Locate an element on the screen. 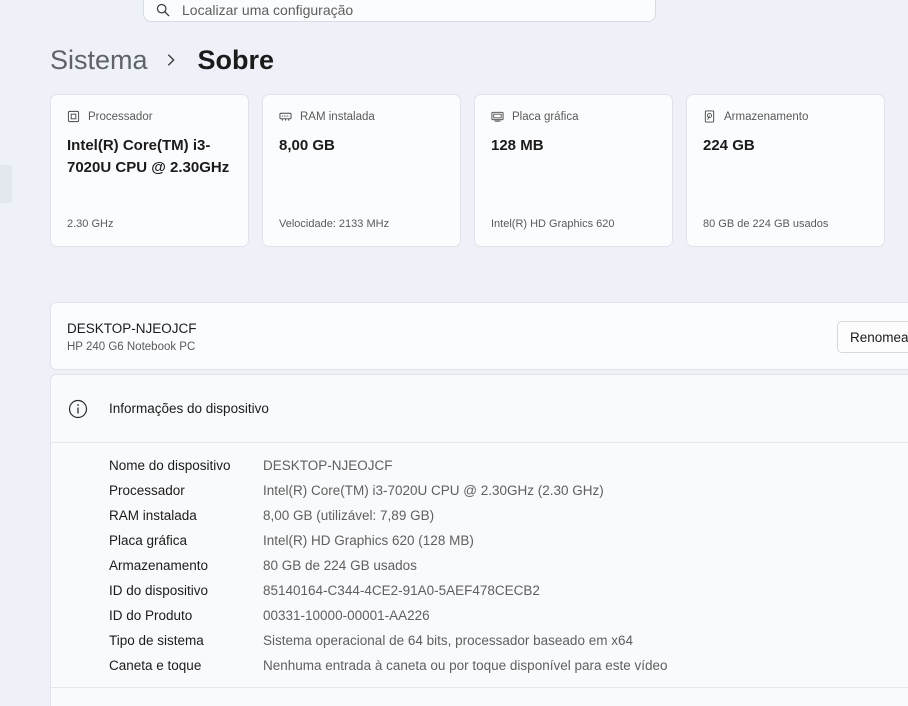 Image resolution: width=908 pixels, height=706 pixels. info-value: 8,00 GB (utilizável: 7,89 GB) is located at coordinates (349, 515).